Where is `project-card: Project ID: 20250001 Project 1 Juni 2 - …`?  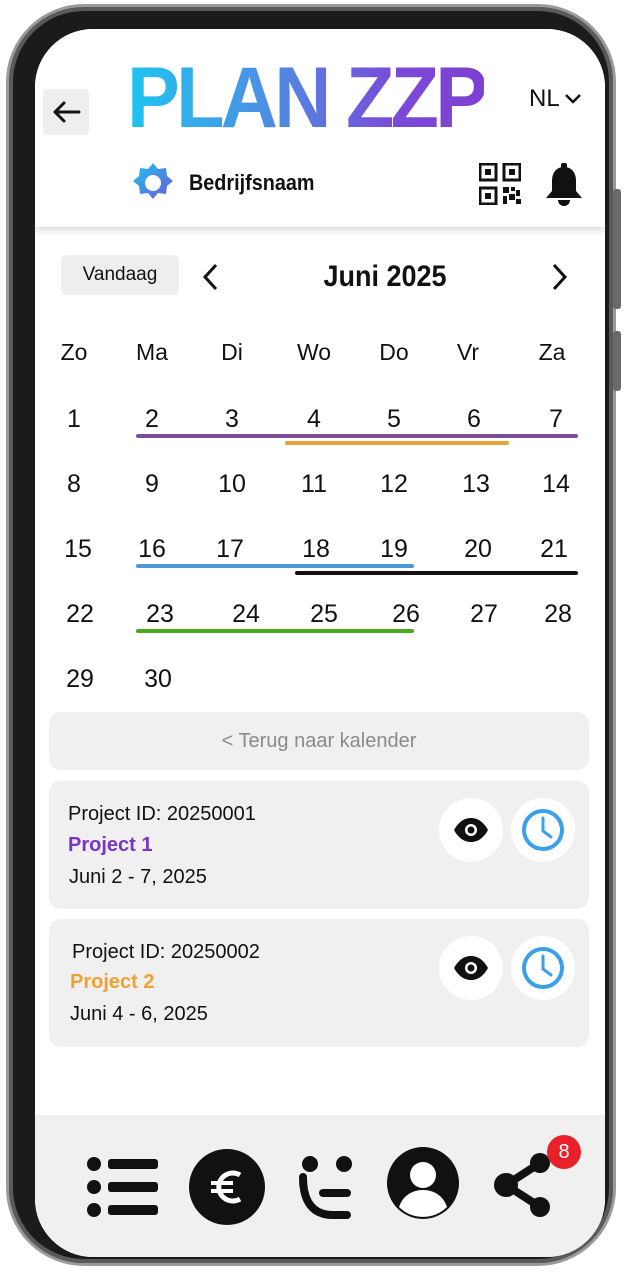 project-card: Project ID: 20250001 Project 1 Juni 2 - … is located at coordinates (319, 845).